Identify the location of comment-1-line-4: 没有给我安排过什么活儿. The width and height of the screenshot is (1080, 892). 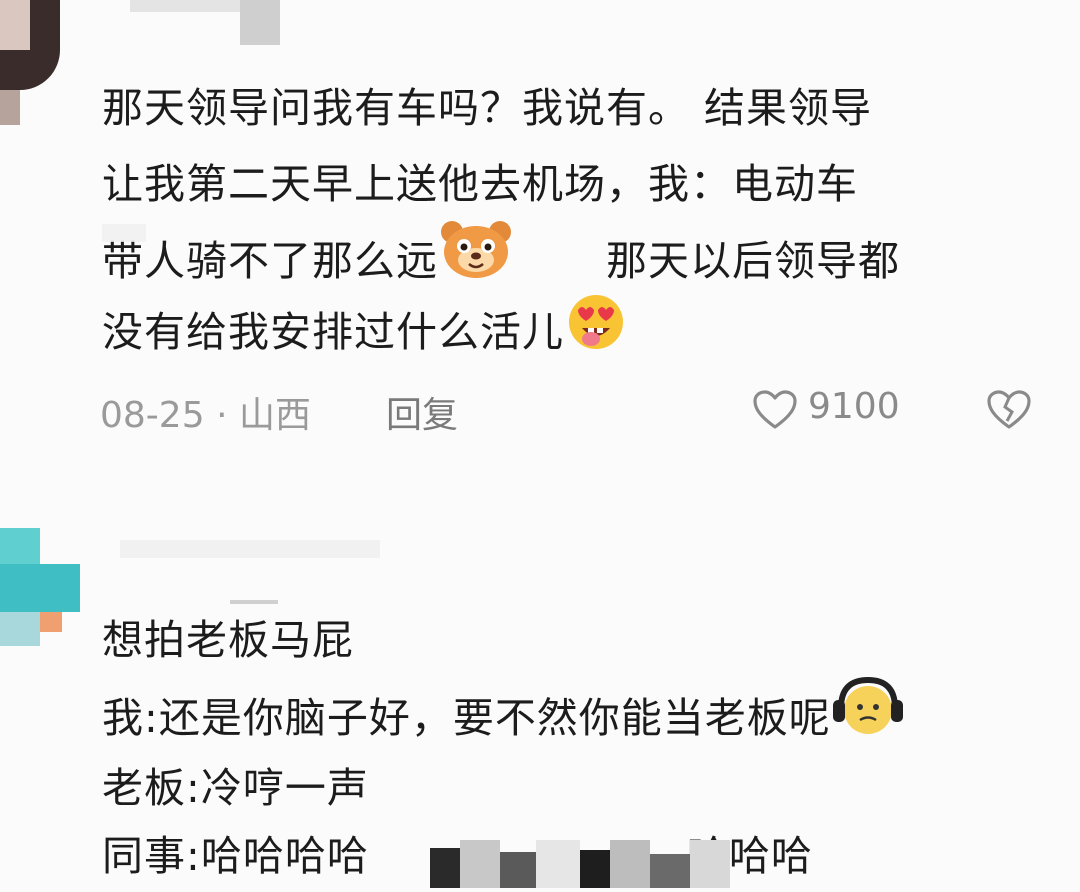
(365, 335).